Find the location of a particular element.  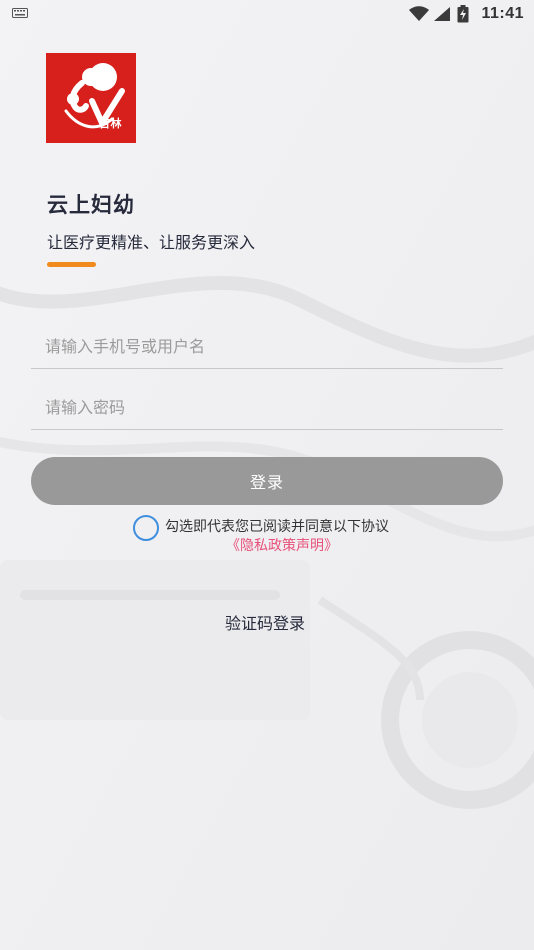

app-title: 云上妇幼 is located at coordinates (91, 205).